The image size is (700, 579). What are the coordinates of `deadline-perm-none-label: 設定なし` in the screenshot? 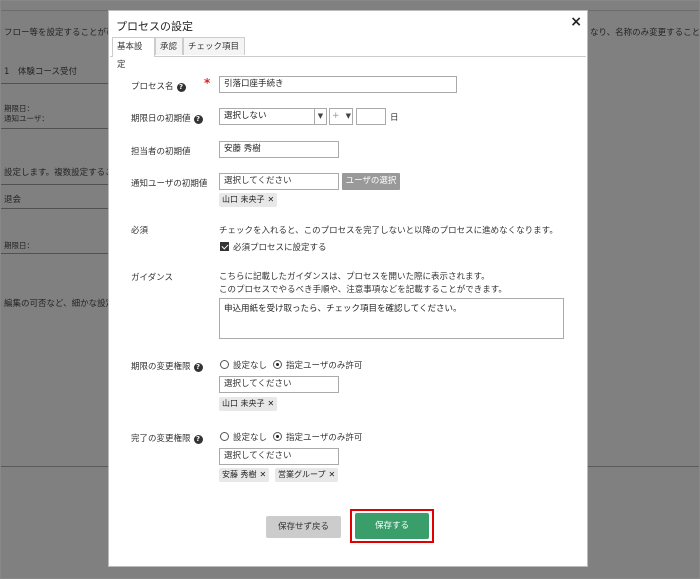 It's located at (250, 365).